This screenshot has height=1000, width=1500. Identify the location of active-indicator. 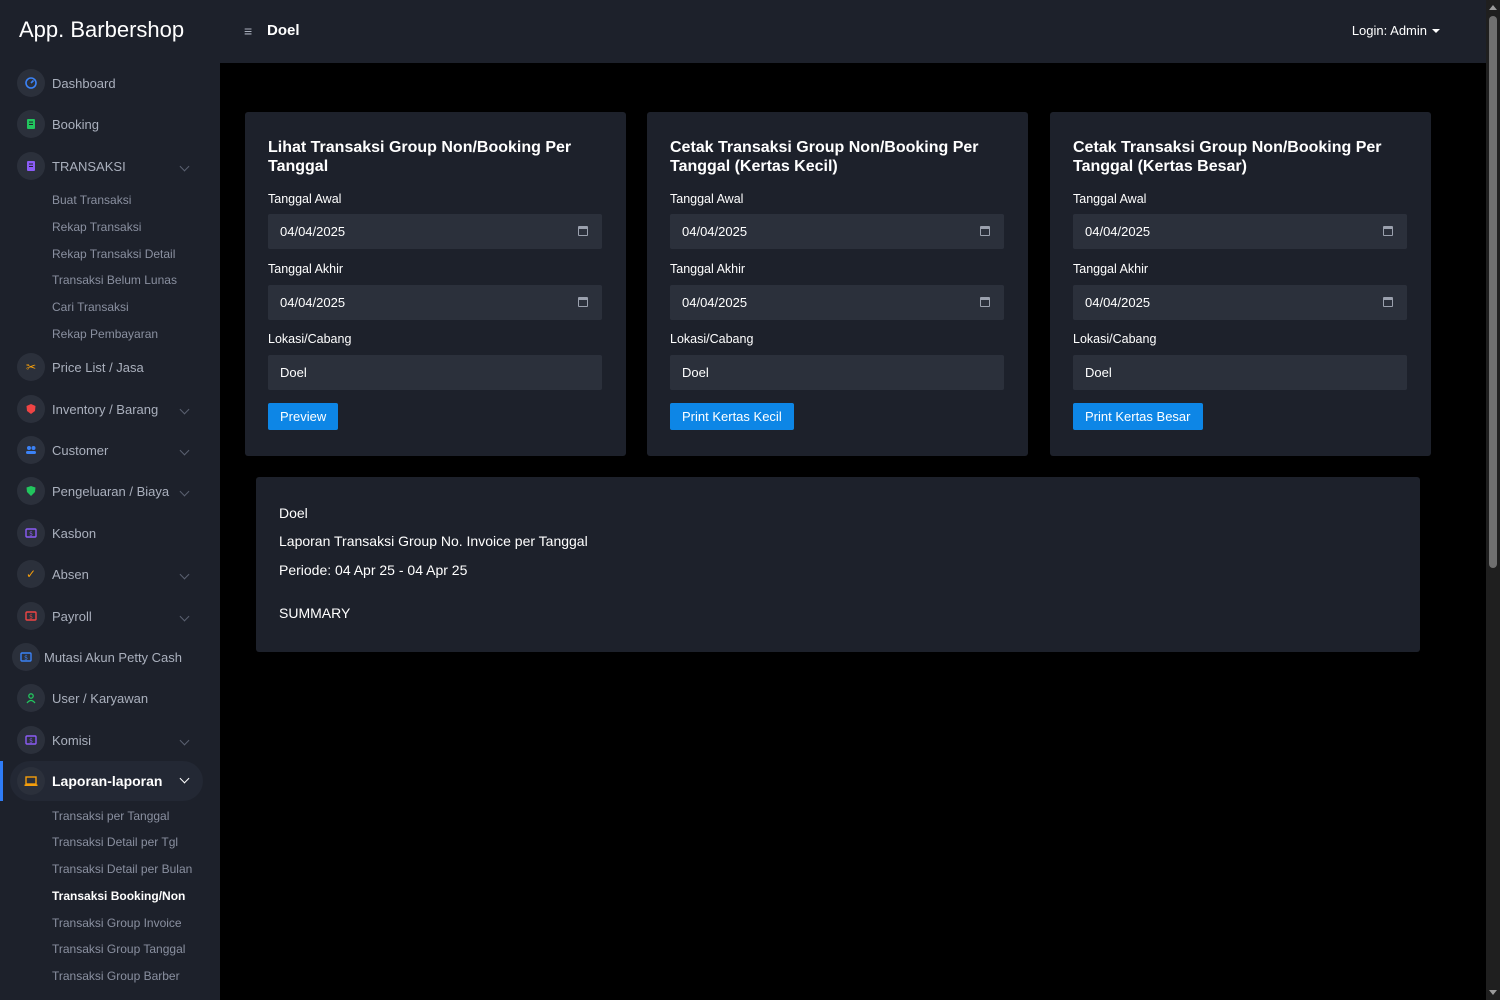
(1, 781).